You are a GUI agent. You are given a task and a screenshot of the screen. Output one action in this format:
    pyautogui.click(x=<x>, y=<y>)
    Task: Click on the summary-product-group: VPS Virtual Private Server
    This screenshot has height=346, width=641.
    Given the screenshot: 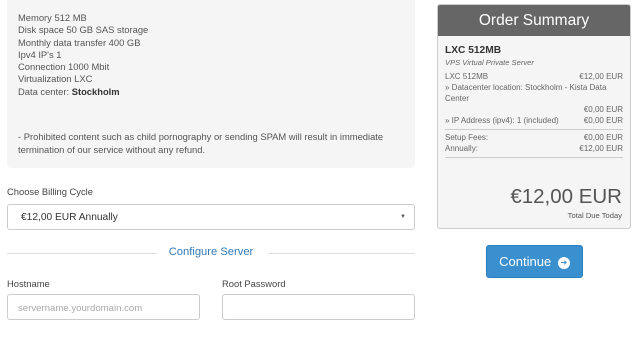 What is the action you would take?
    pyautogui.click(x=489, y=62)
    